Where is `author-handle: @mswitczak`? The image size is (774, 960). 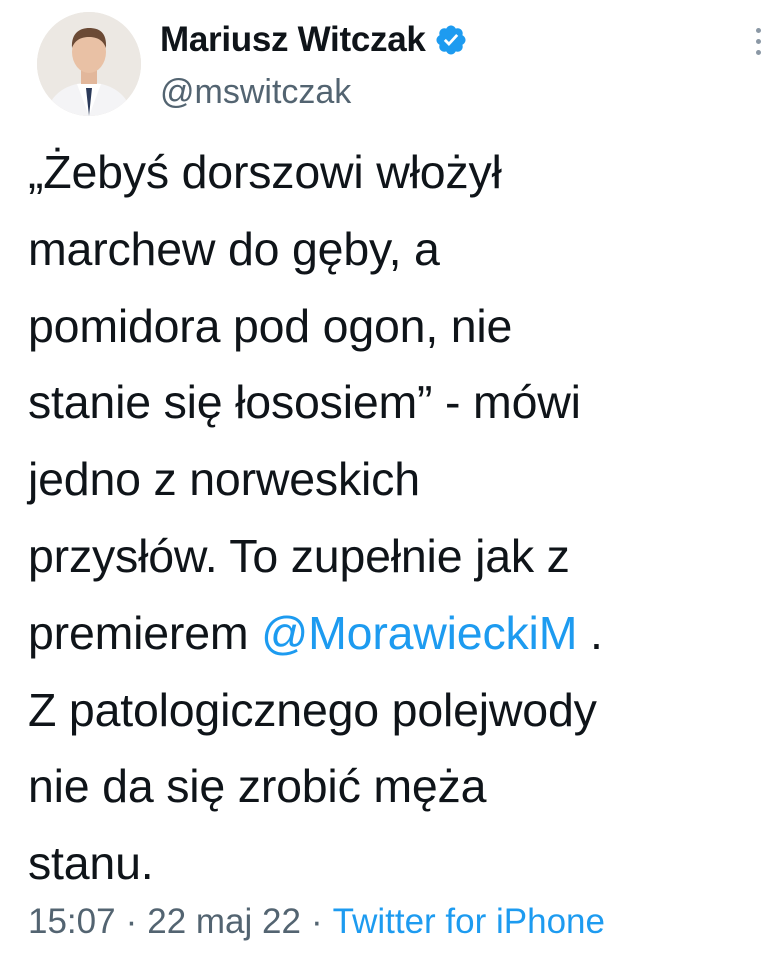
author-handle: @mswitczak is located at coordinates (255, 92).